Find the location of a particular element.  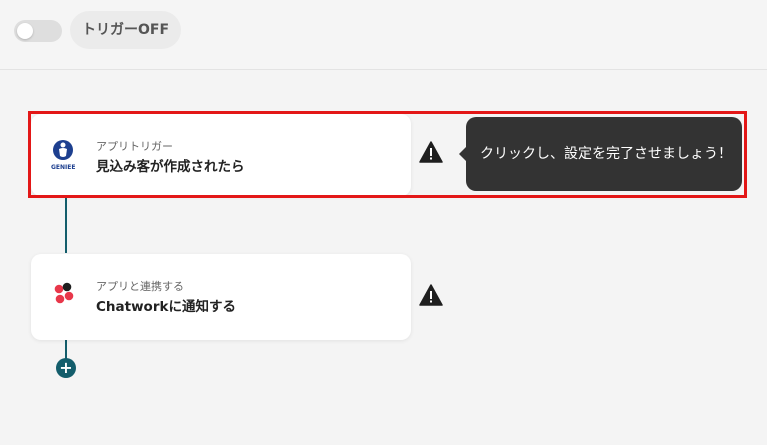

tooltip-arrow is located at coordinates (462, 154).